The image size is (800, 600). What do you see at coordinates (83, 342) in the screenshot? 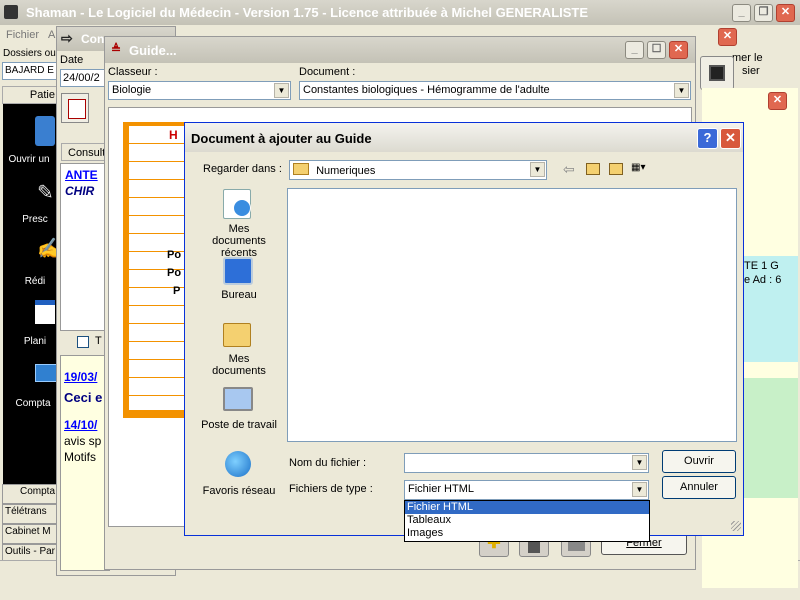
I see `consult-checkbox` at bounding box center [83, 342].